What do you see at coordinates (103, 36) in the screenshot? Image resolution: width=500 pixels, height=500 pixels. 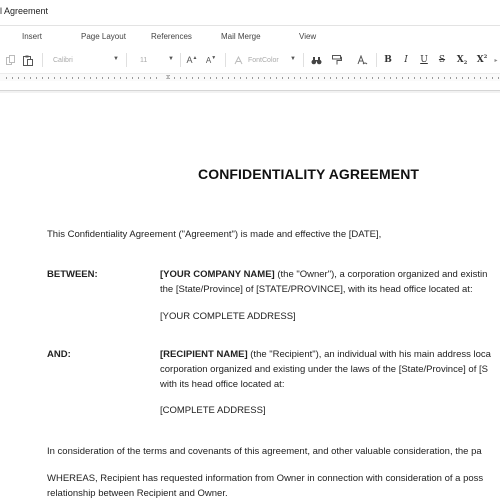 I see `menu-page-layout: Page Layout` at bounding box center [103, 36].